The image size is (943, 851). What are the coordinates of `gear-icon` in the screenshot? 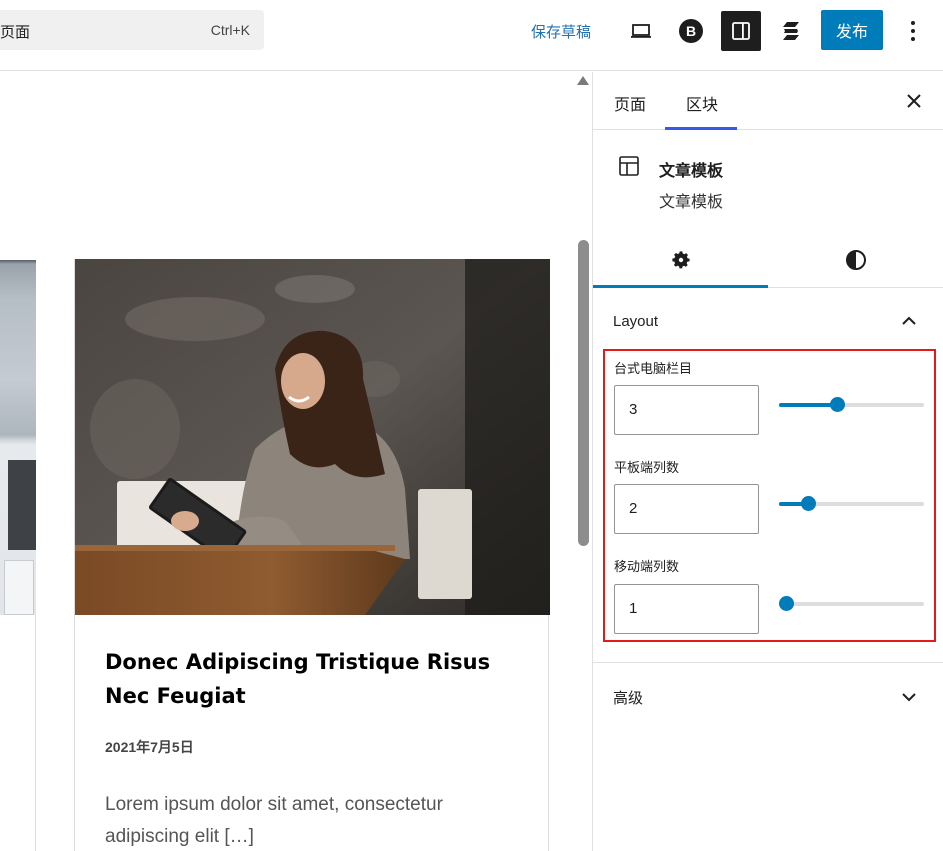 It's located at (680, 260).